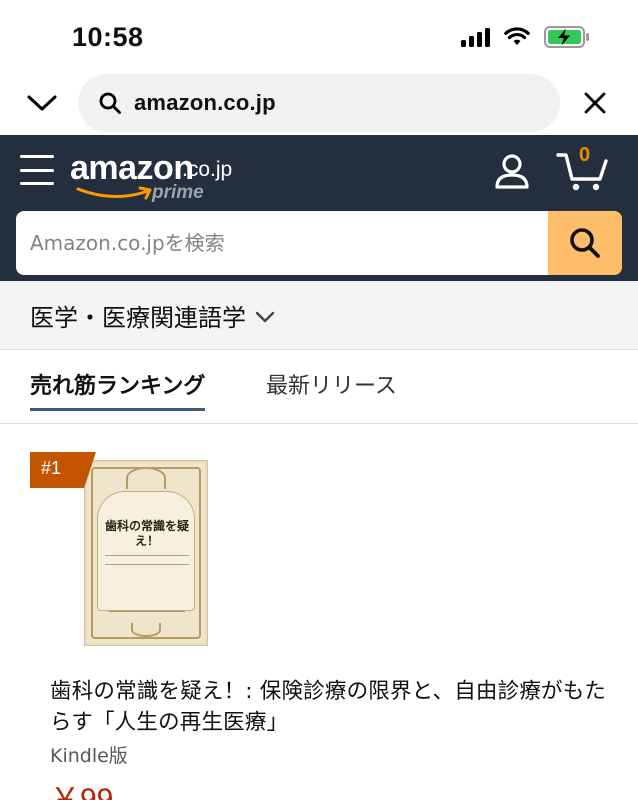 The image size is (638, 800). I want to click on product-price: ￥99, so click(82, 791).